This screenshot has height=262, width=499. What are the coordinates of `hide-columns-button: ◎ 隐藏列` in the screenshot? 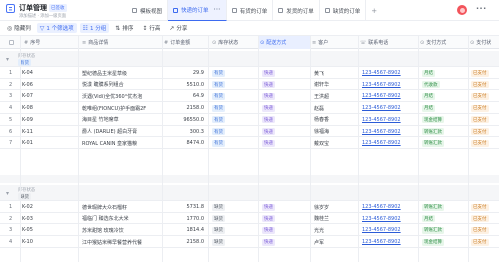 It's located at (19, 28).